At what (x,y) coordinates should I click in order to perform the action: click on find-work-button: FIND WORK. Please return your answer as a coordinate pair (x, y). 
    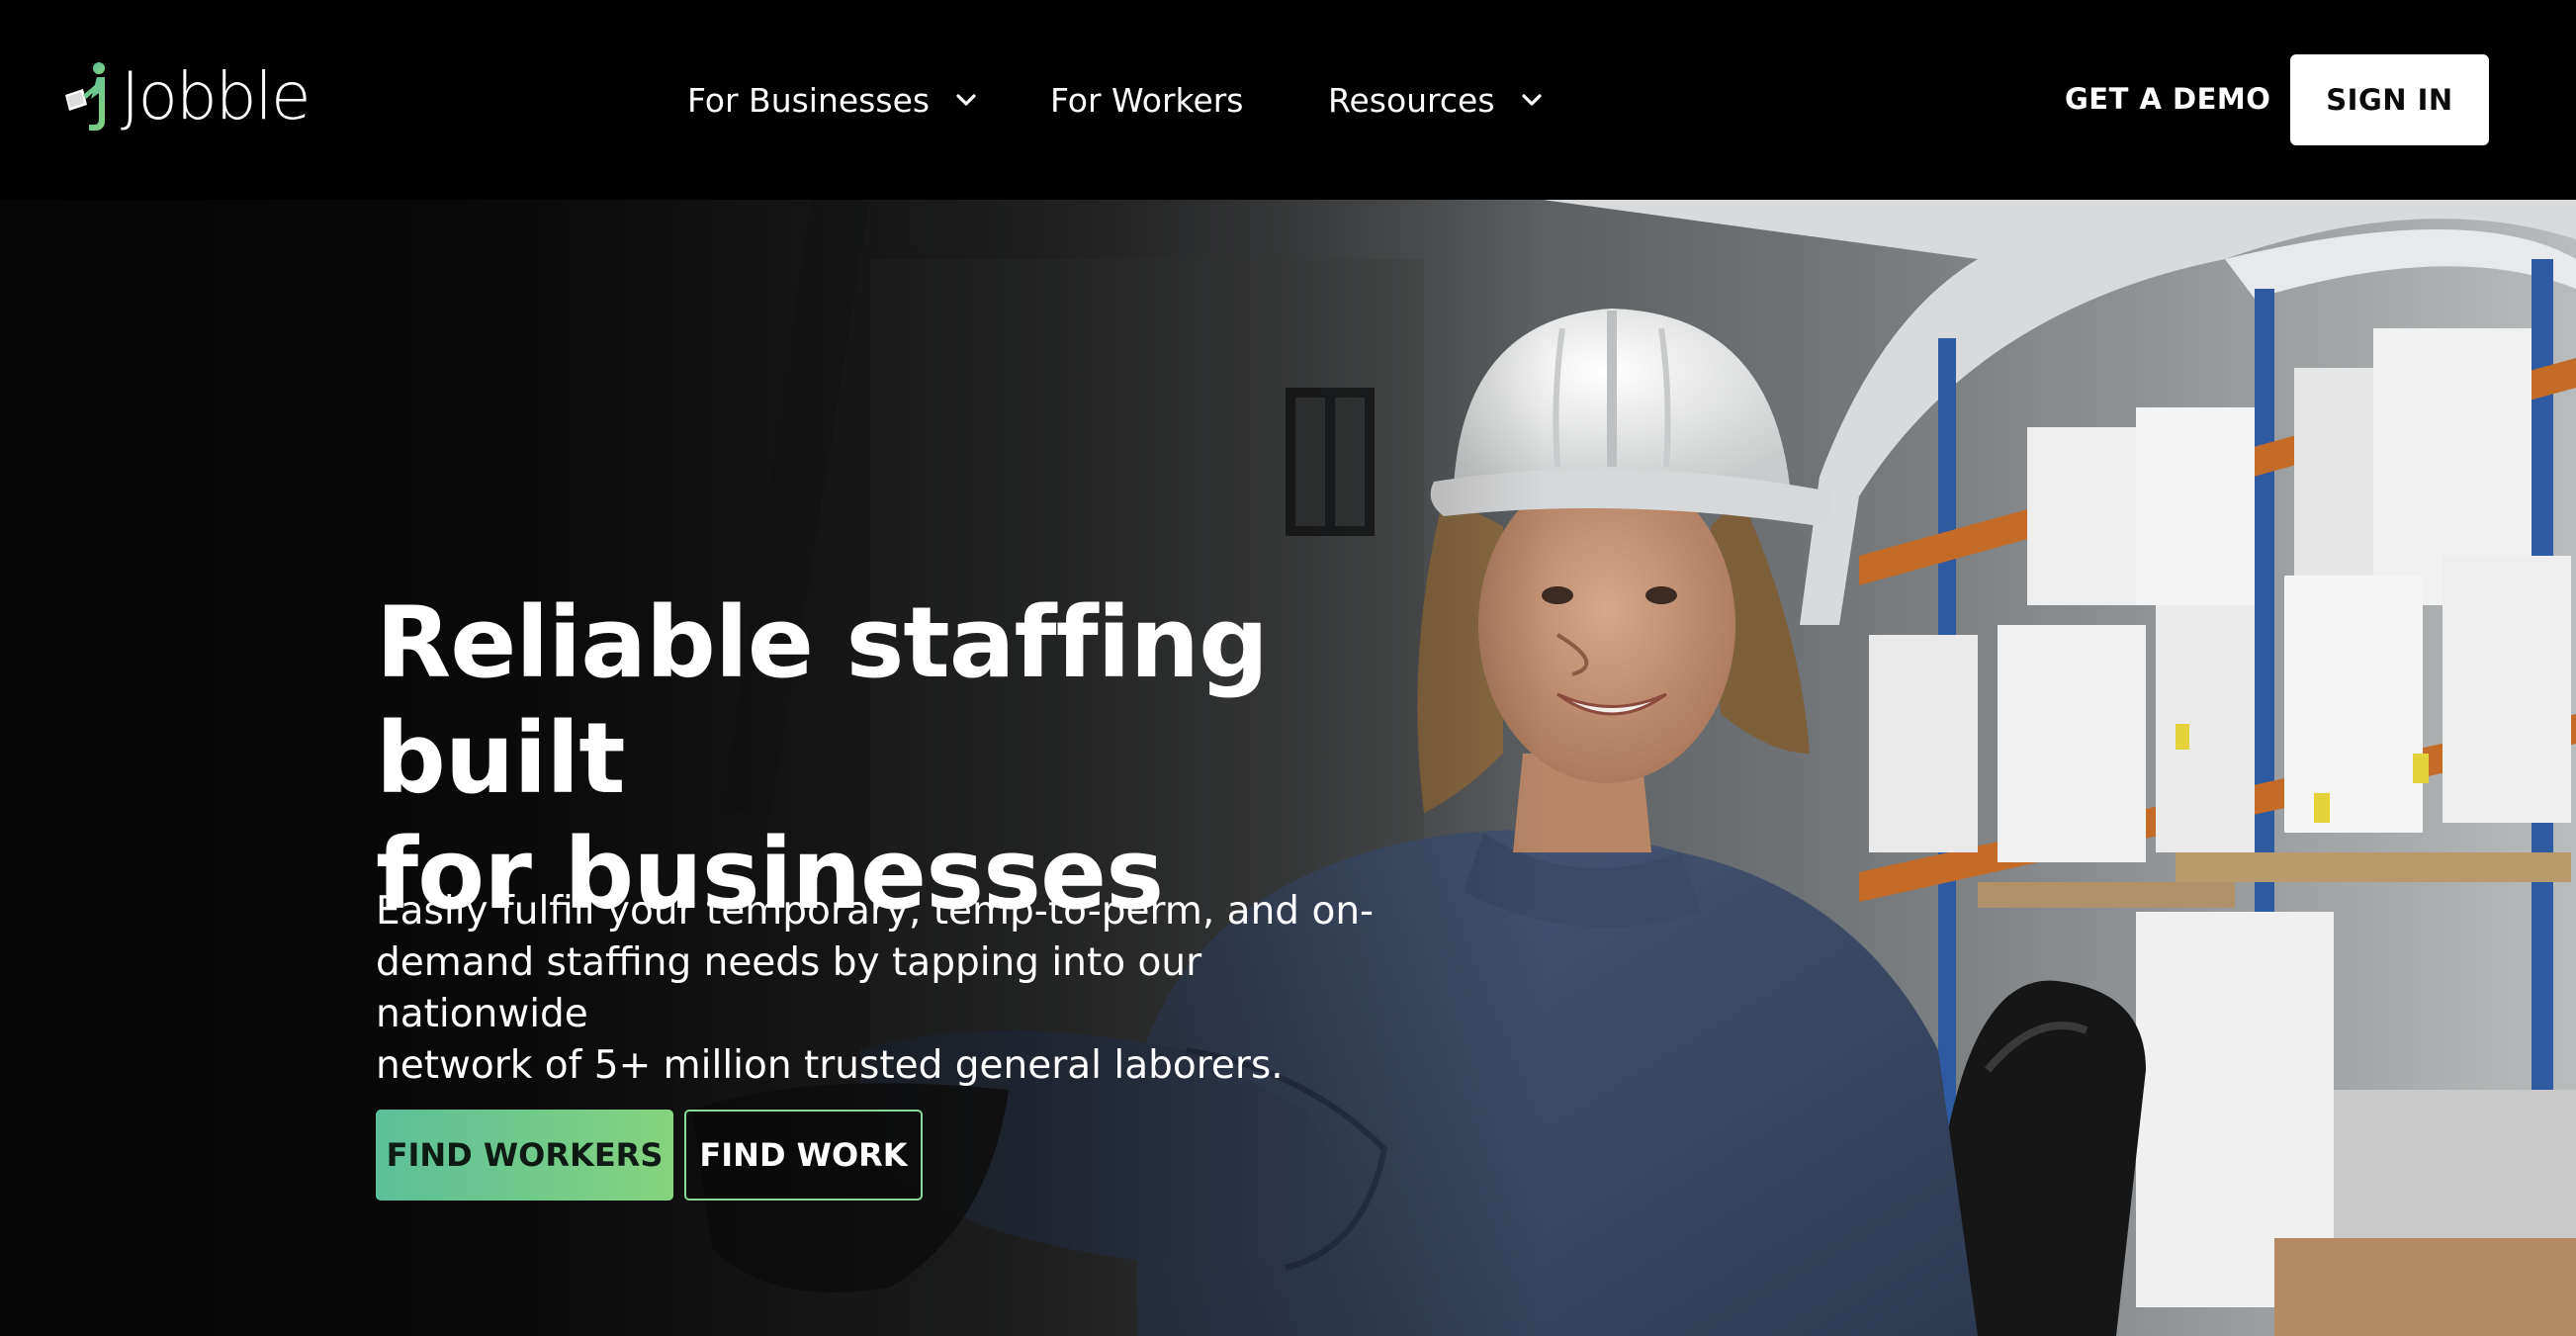
    Looking at the image, I should click on (803, 1155).